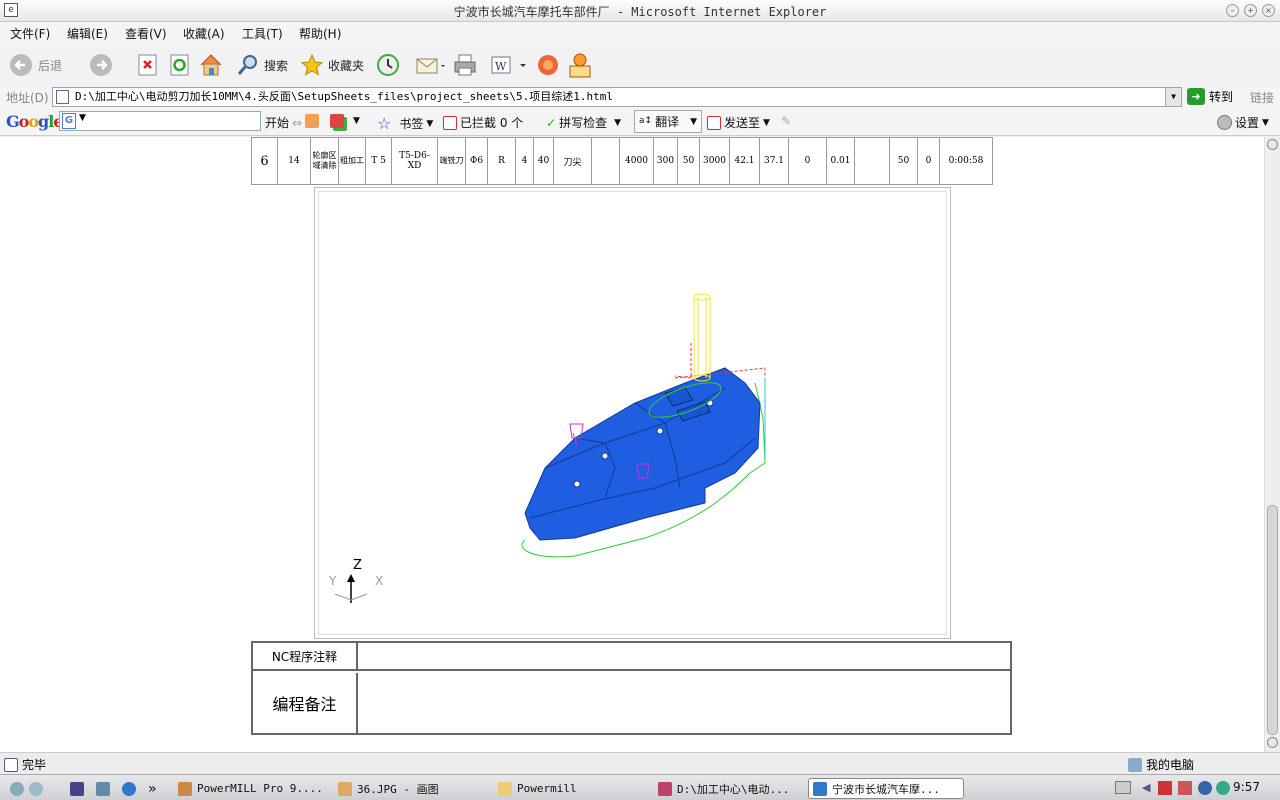 This screenshot has height=800, width=1280. Describe the element at coordinates (262, 33) in the screenshot. I see `menu-tools: 工具(T)` at that location.